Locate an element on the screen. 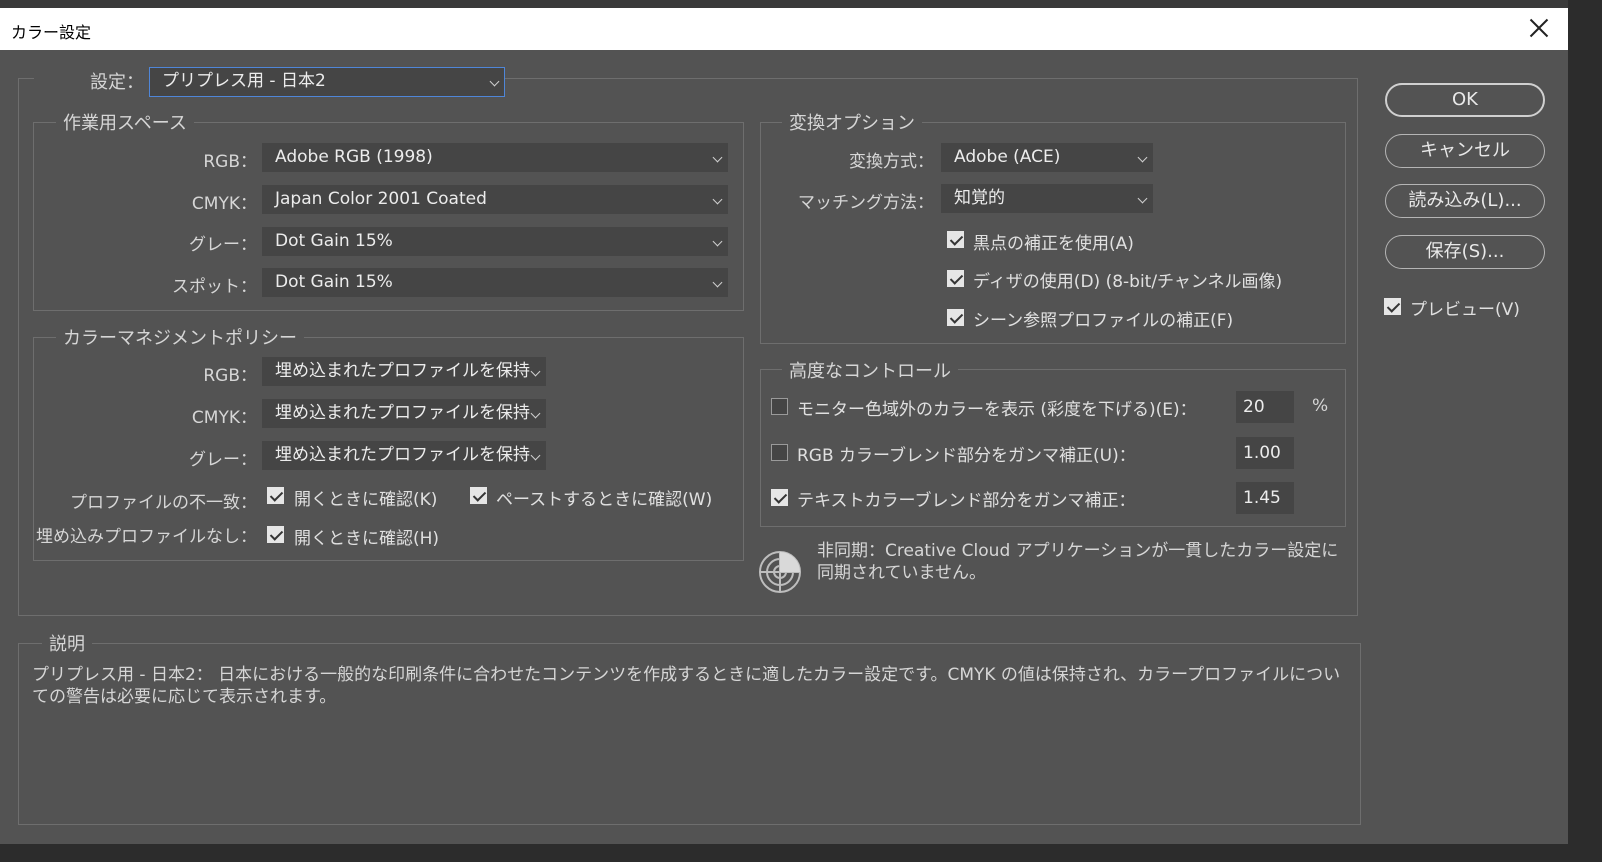 The image size is (1602, 862). blend-text-value: 1.45 is located at coordinates (1262, 498).